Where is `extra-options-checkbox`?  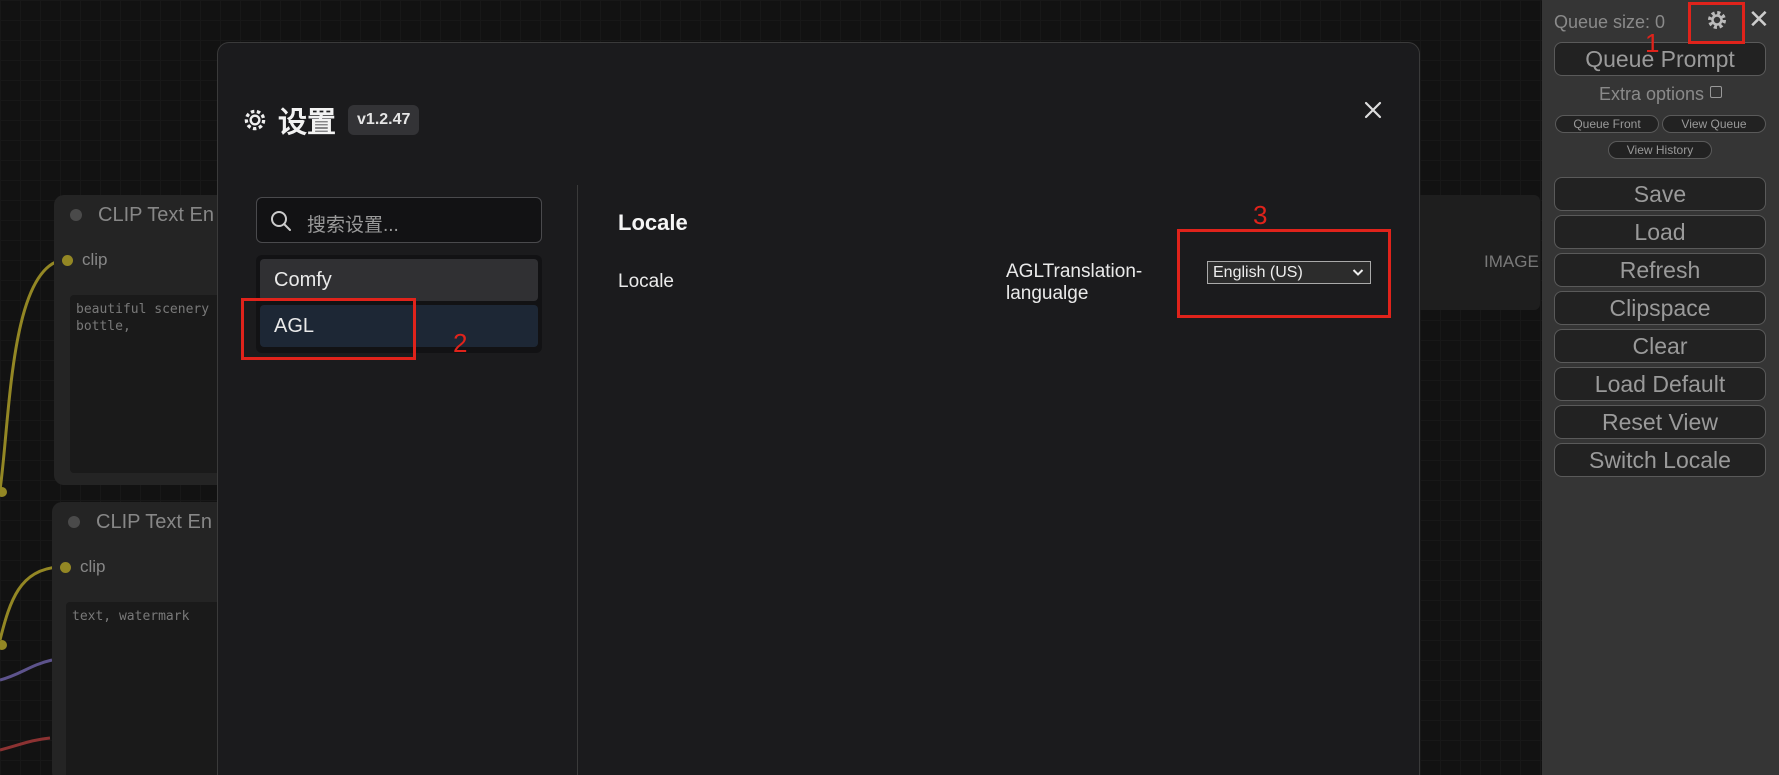
extra-options-checkbox is located at coordinates (1716, 92).